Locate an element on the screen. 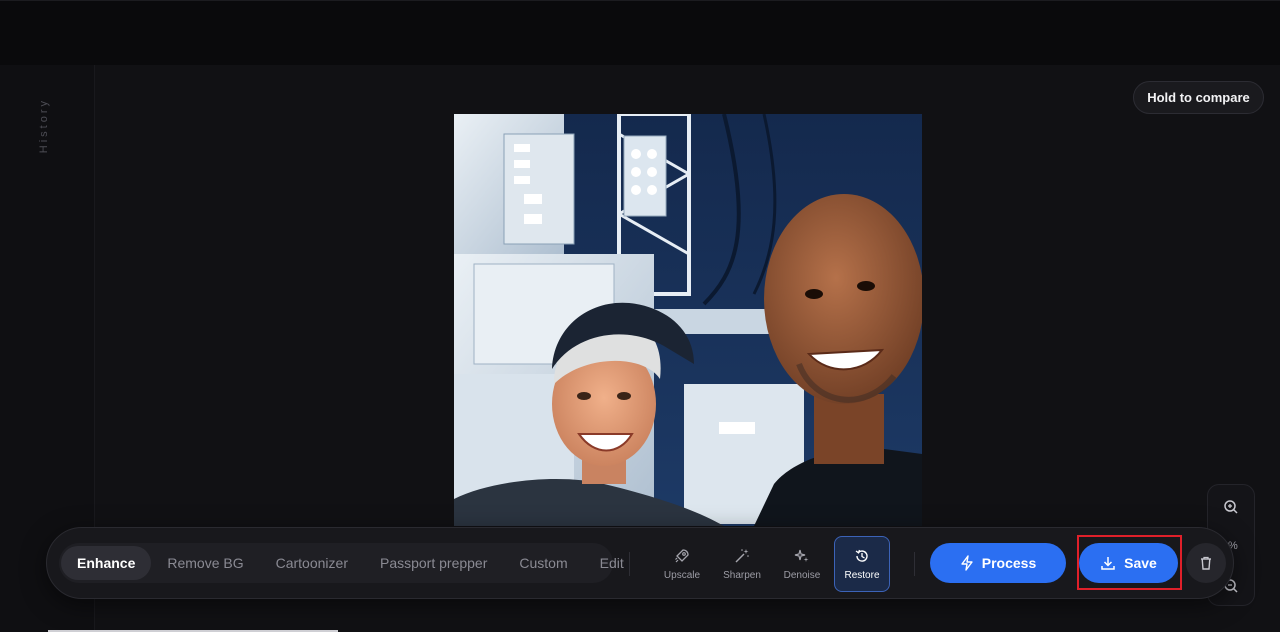 This screenshot has height=632, width=1280. tab-cartoonizer: Cartoonizer is located at coordinates (312, 563).